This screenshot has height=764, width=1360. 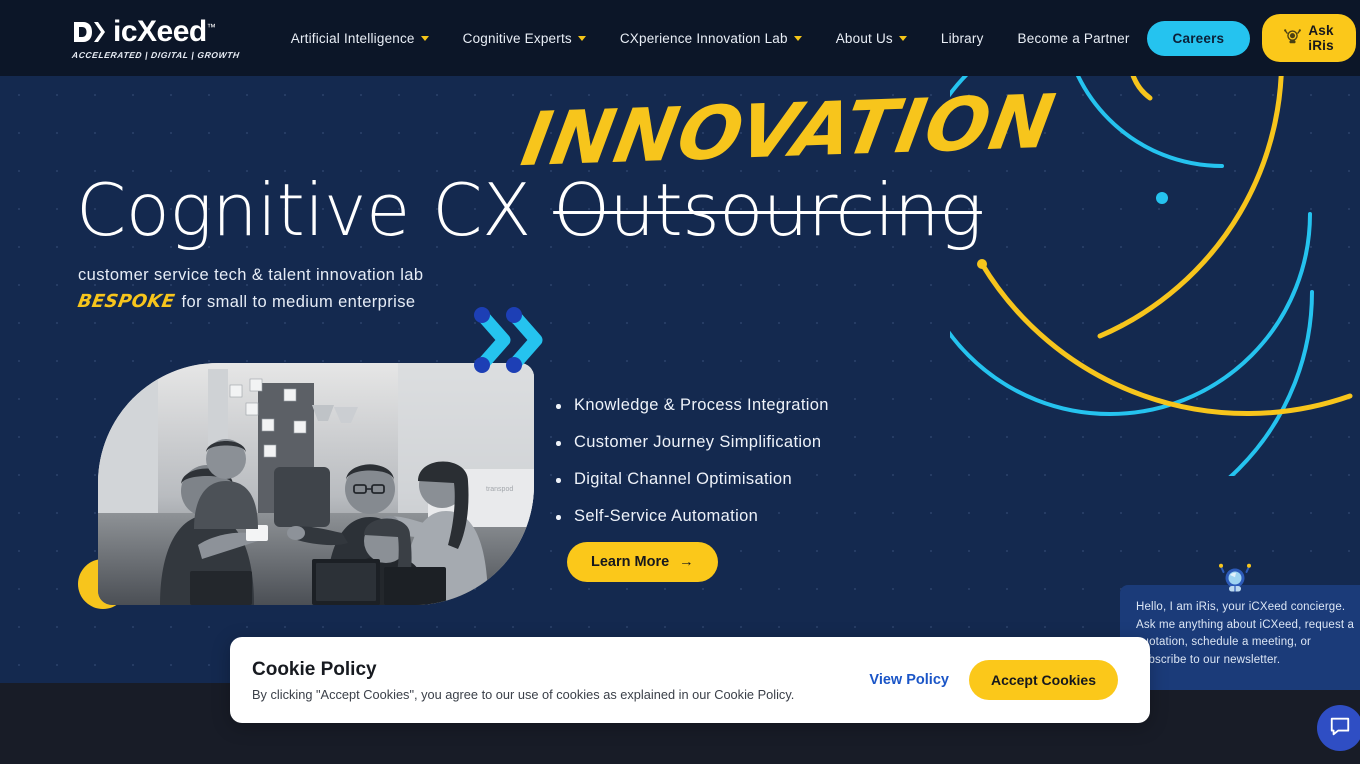 I want to click on iris-avatar, so click(x=1235, y=577).